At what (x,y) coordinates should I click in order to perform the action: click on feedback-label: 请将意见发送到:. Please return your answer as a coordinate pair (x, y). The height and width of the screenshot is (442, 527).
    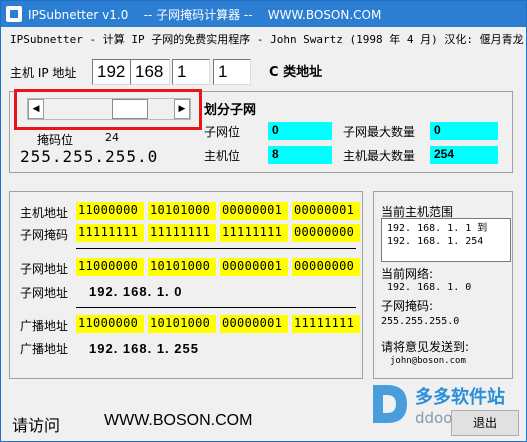
    Looking at the image, I should click on (425, 347).